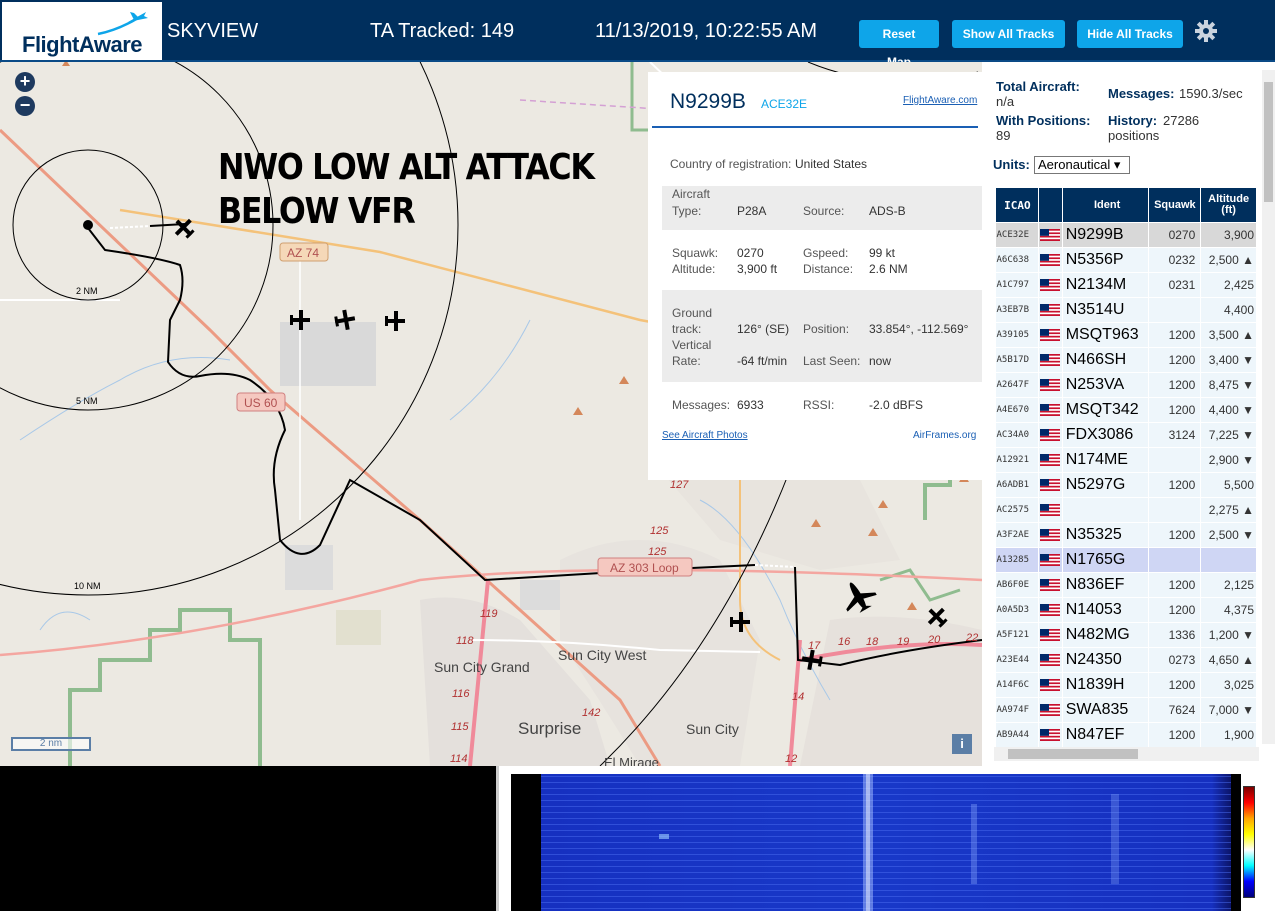 The height and width of the screenshot is (911, 1275). Describe the element at coordinates (687, 329) in the screenshot. I see `ground-track-label-2: track:` at that location.